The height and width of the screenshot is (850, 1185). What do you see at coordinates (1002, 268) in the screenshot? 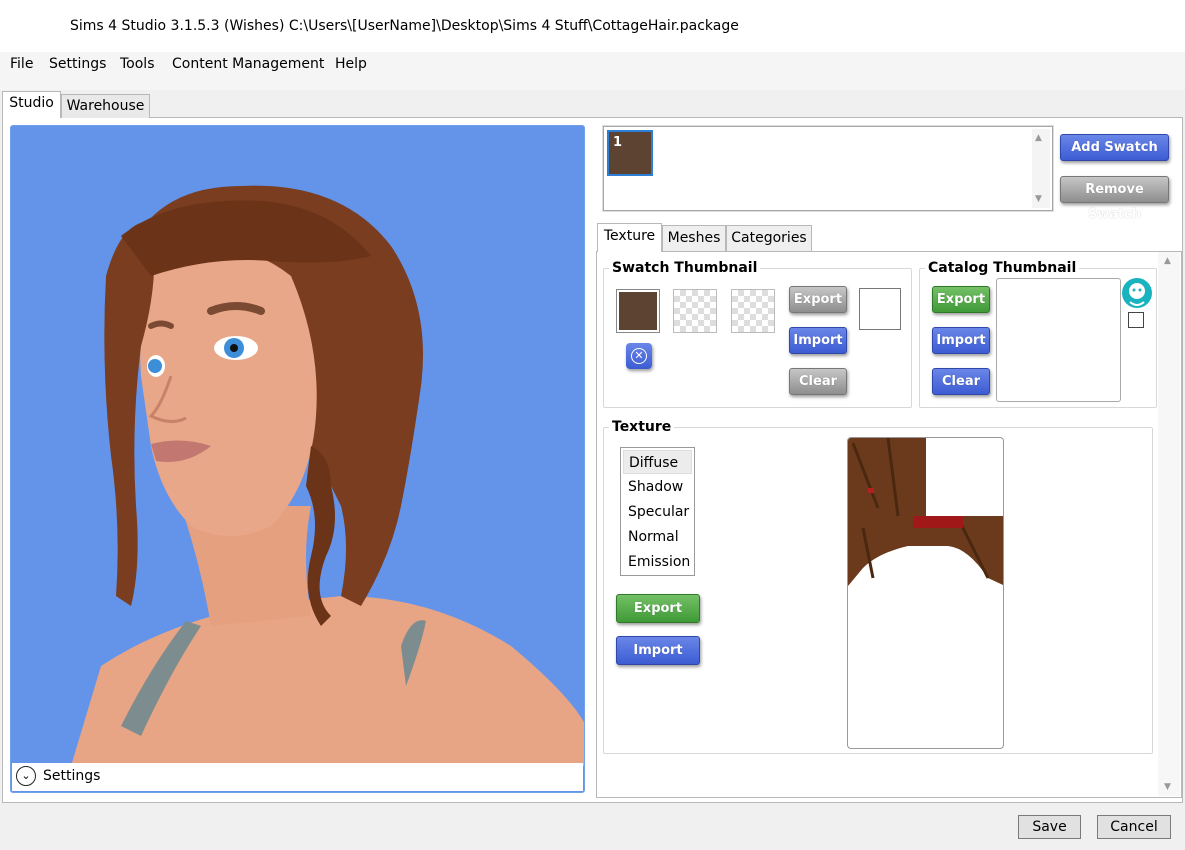
I see `catalog-thumbnail-title: Catalog Thumbnail` at bounding box center [1002, 268].